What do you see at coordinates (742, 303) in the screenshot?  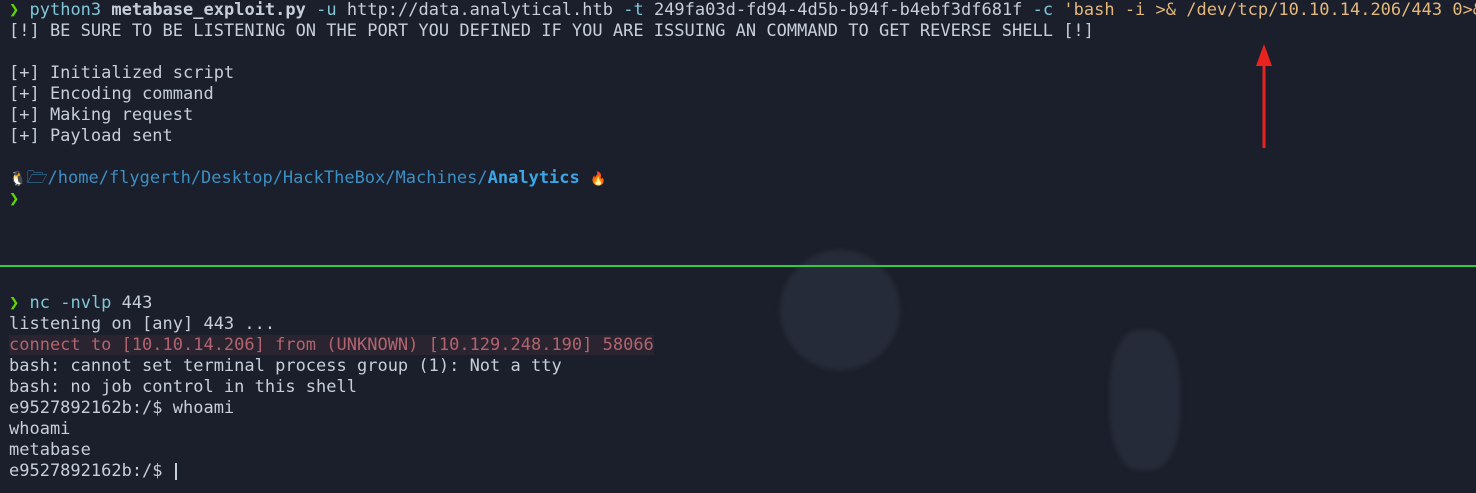 I see `netcat-command-line: ❯ nc -nvlp 443` at bounding box center [742, 303].